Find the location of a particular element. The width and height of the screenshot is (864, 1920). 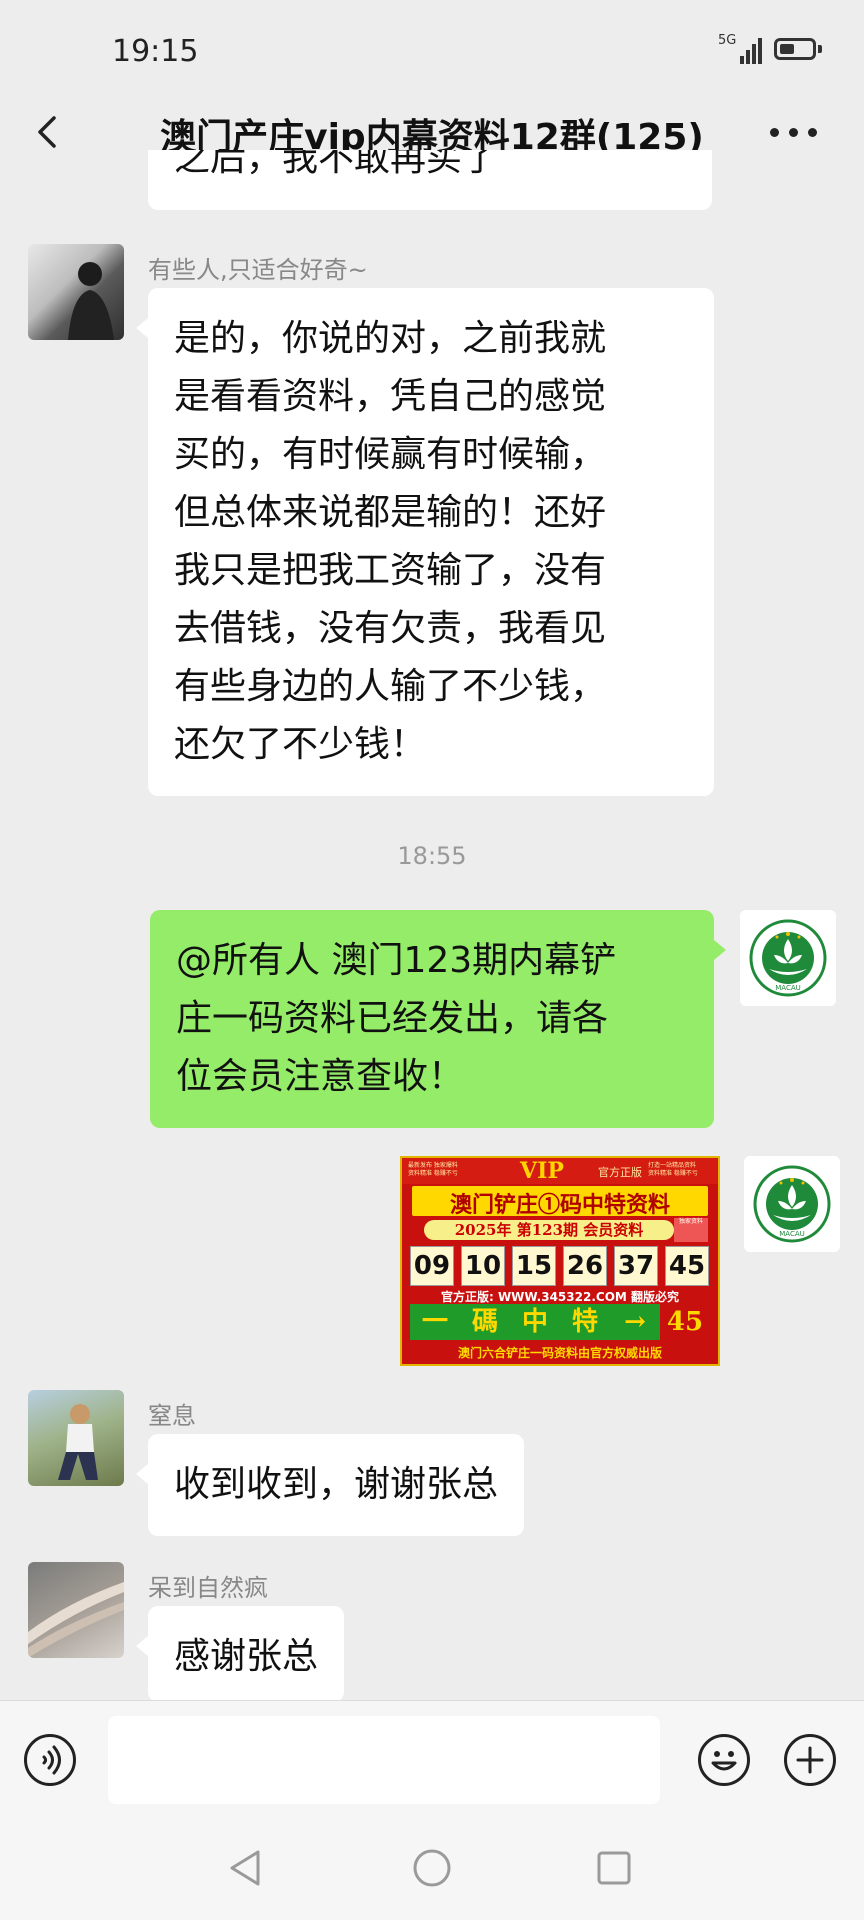

vip-number: 09 is located at coordinates (432, 1266).